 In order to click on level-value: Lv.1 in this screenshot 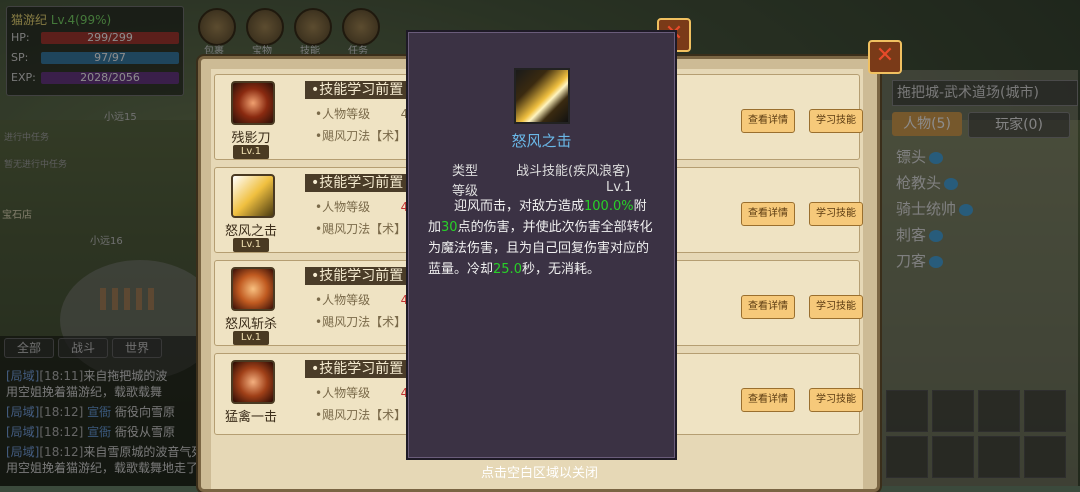, I will do `click(619, 187)`.